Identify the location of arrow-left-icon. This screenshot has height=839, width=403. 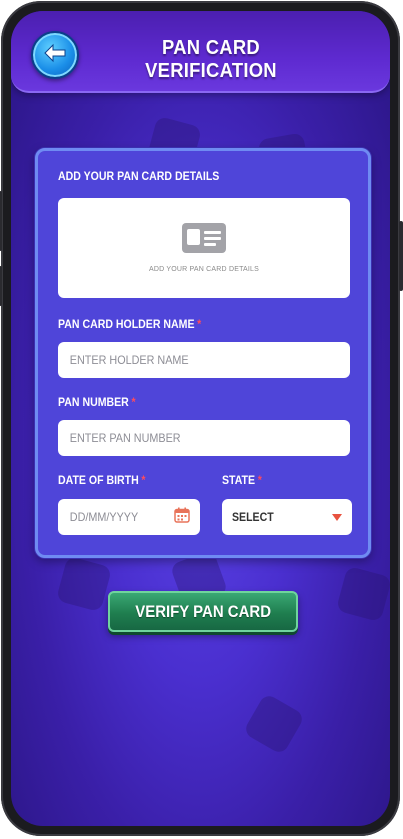
(55, 55).